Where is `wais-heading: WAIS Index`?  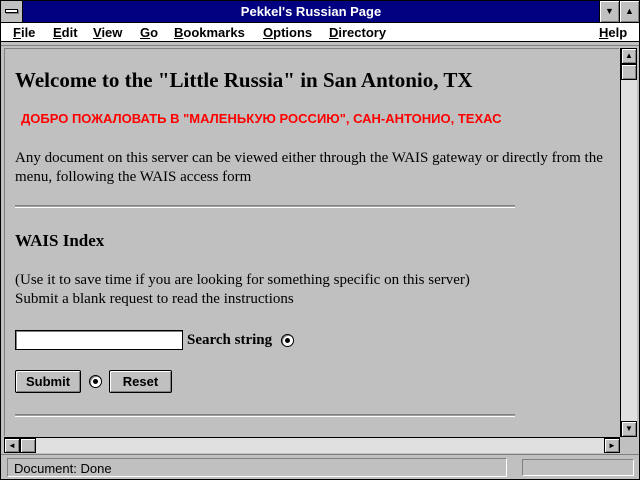 wais-heading: WAIS Index is located at coordinates (60, 240).